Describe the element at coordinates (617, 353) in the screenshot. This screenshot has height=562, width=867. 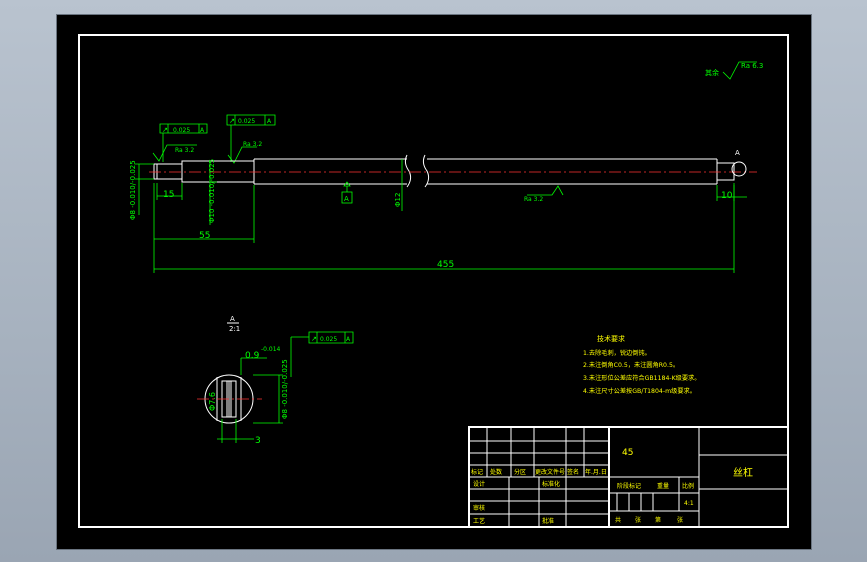
I see `svg-text: 1.去除毛刺，锐边倒钝。` at that location.